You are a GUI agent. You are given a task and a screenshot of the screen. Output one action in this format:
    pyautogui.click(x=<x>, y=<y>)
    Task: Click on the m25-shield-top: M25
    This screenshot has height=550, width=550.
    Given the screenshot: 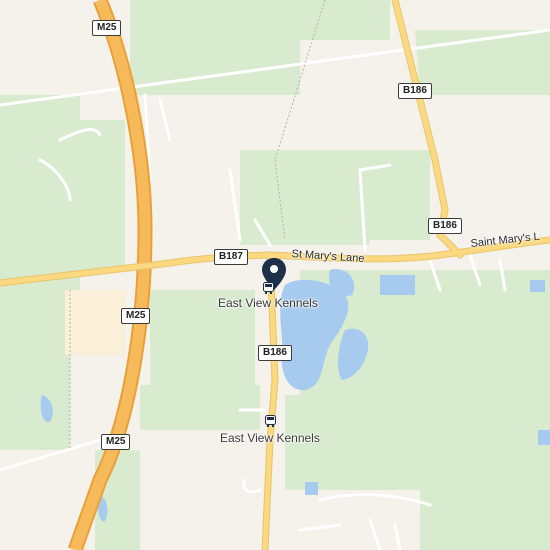 What is the action you would take?
    pyautogui.click(x=107, y=28)
    